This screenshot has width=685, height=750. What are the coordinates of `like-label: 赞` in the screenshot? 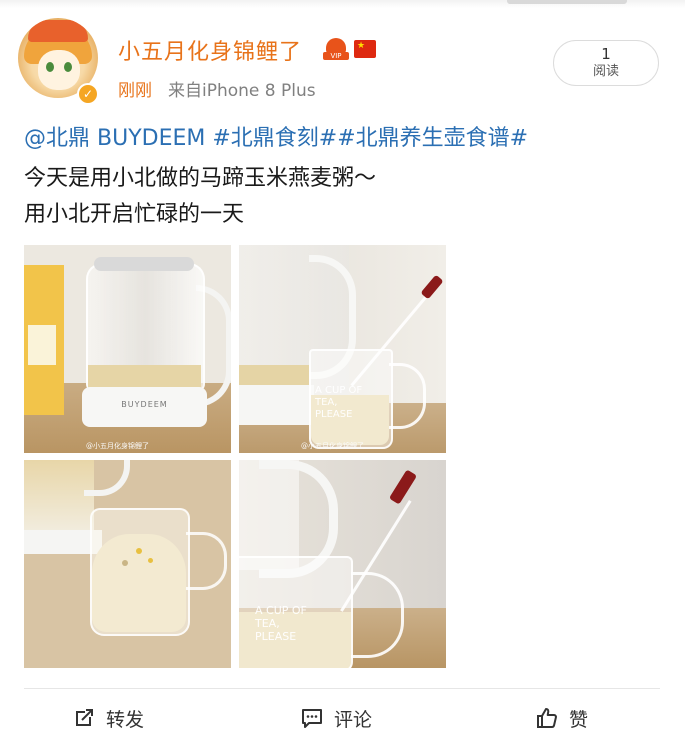 It's located at (579, 719).